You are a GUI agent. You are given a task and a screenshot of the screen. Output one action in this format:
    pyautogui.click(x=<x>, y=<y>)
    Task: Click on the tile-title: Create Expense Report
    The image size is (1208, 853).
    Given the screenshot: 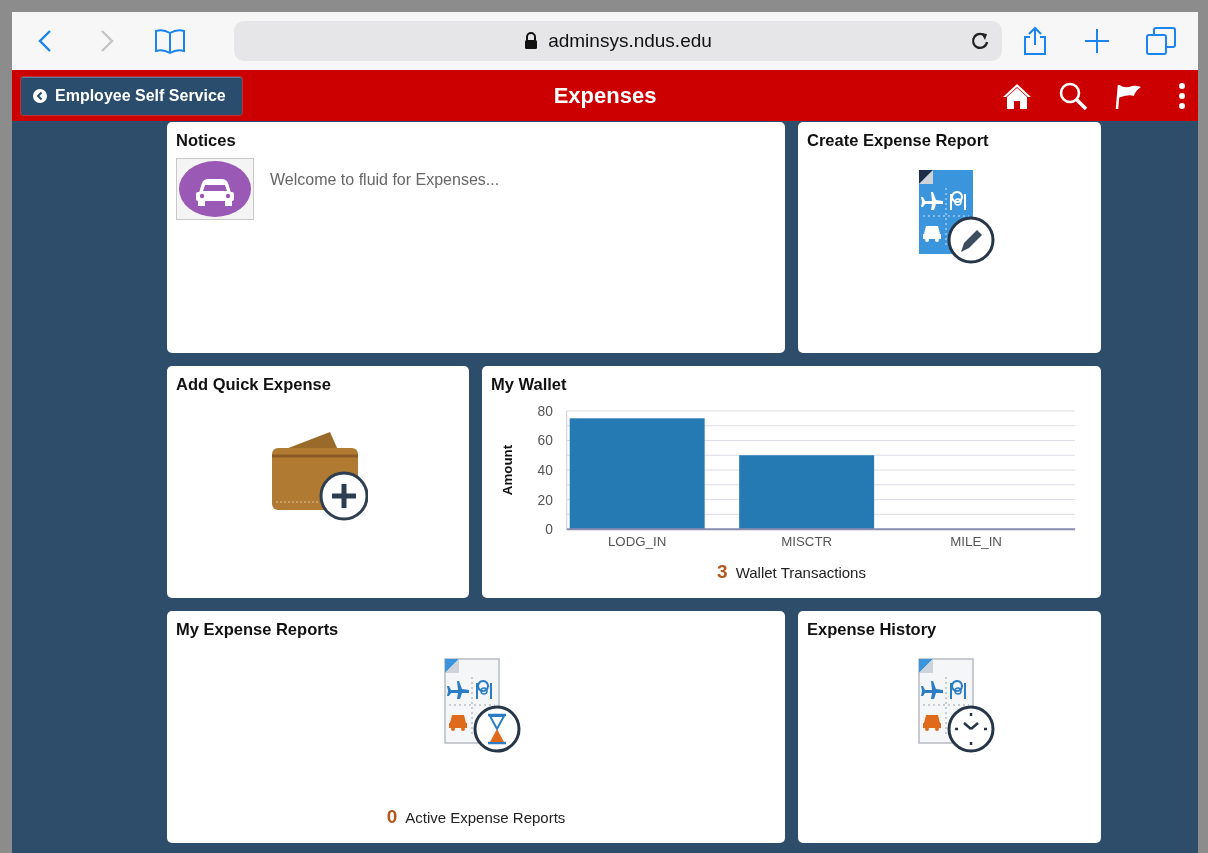 What is the action you would take?
    pyautogui.click(x=898, y=140)
    